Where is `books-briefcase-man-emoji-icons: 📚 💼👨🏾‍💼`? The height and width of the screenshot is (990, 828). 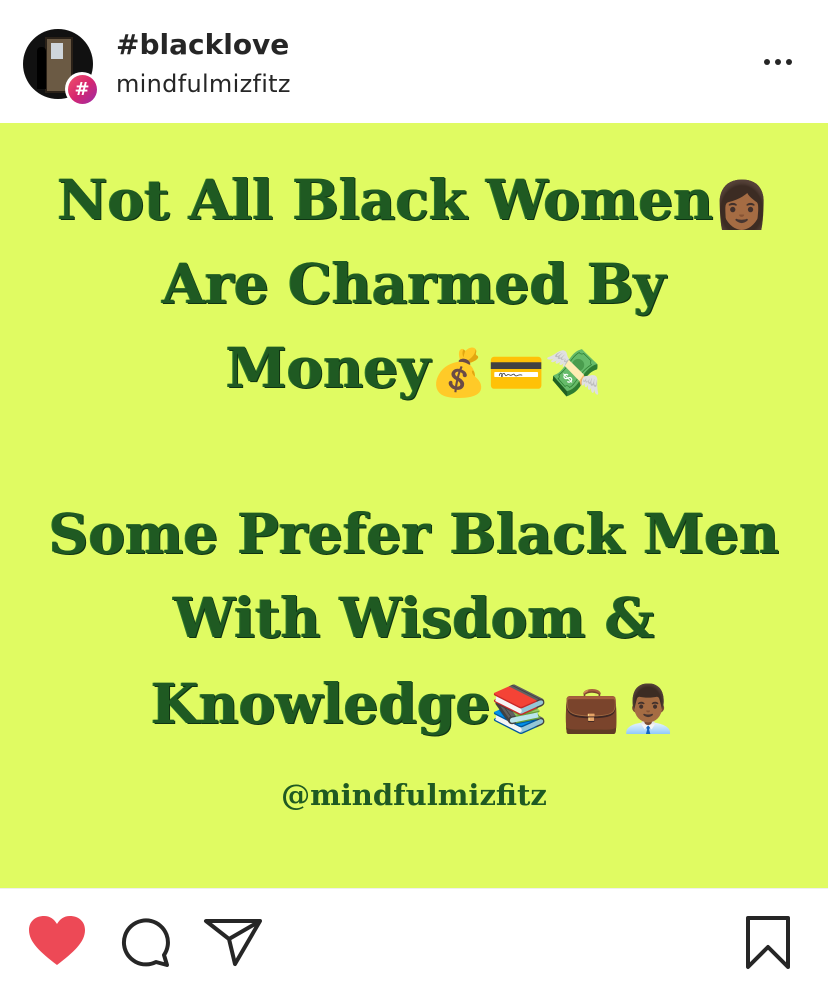
books-briefcase-man-emoji-icons: 📚 💼👨🏾‍💼 is located at coordinates (584, 708).